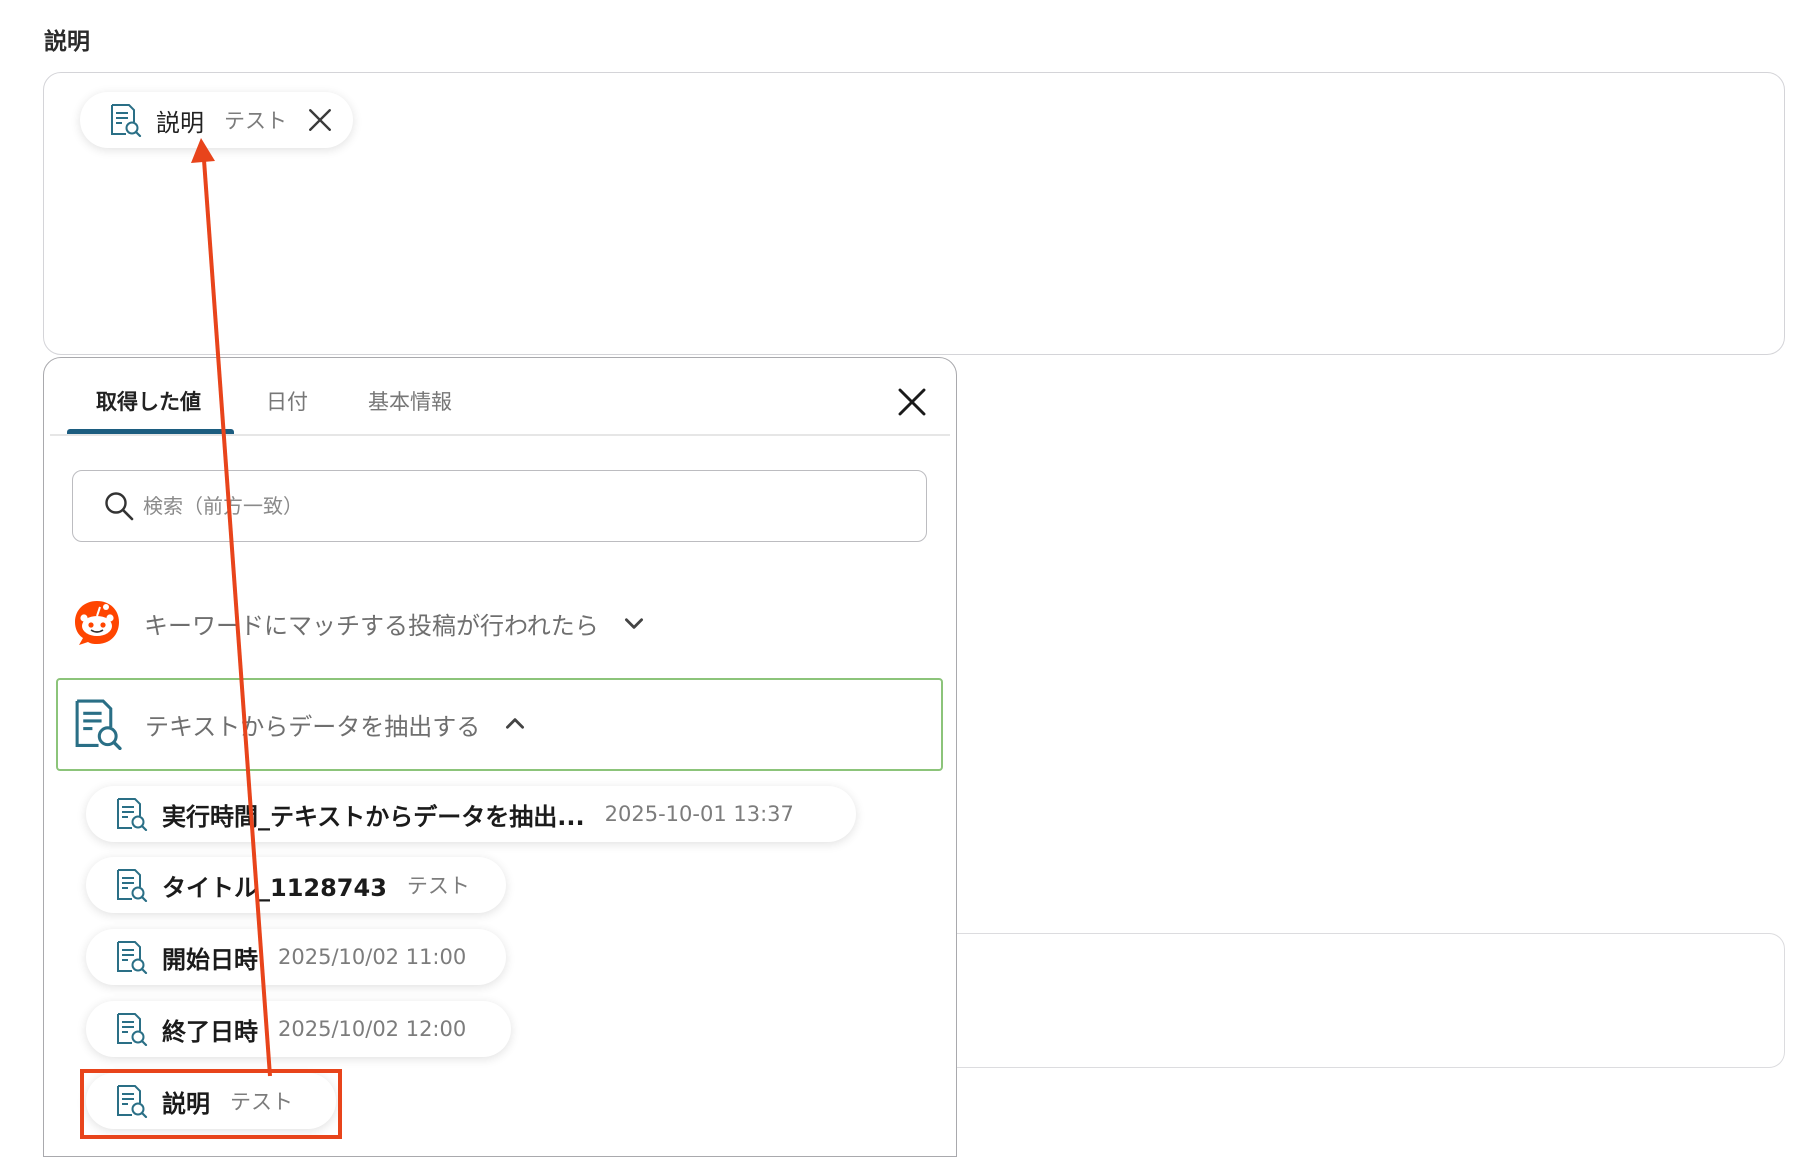  I want to click on chevron-down-icon, so click(633, 623).